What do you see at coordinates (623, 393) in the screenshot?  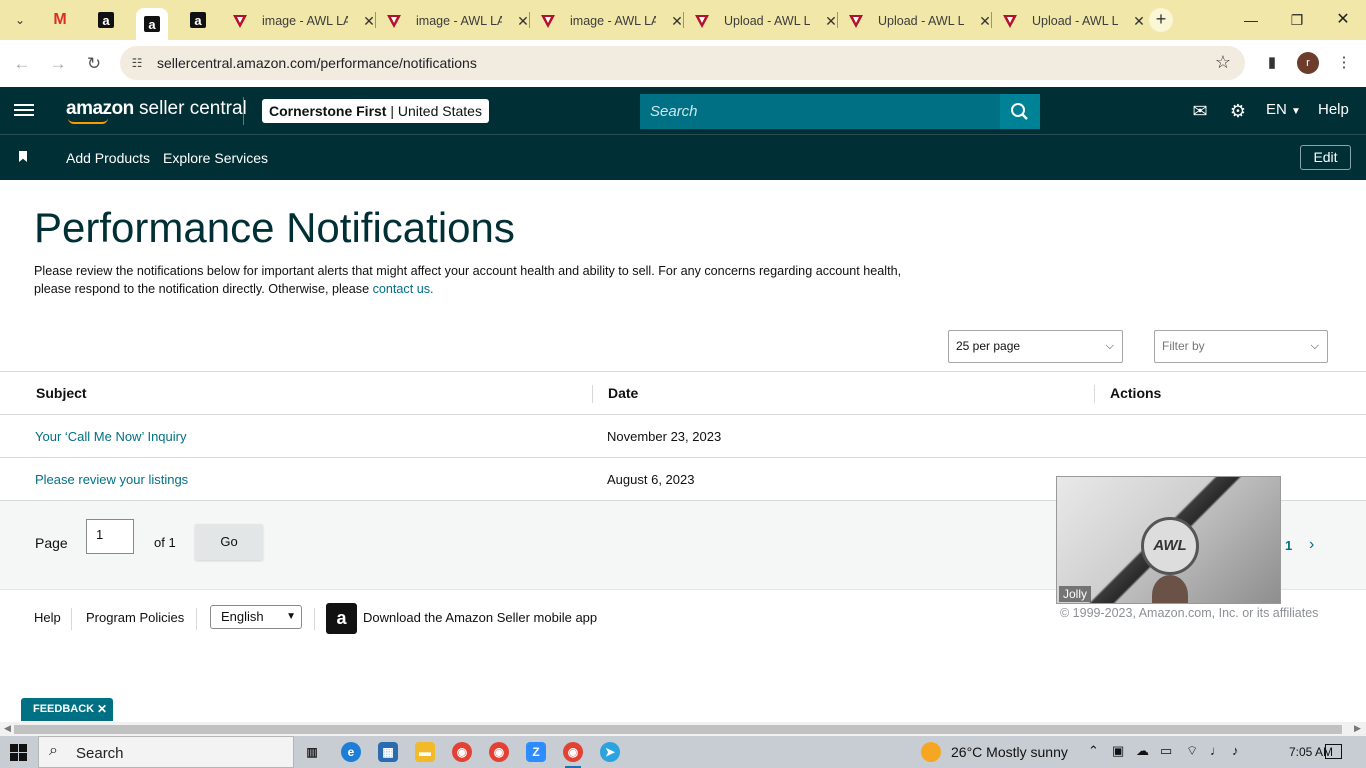 I see `column-header-date: Date` at bounding box center [623, 393].